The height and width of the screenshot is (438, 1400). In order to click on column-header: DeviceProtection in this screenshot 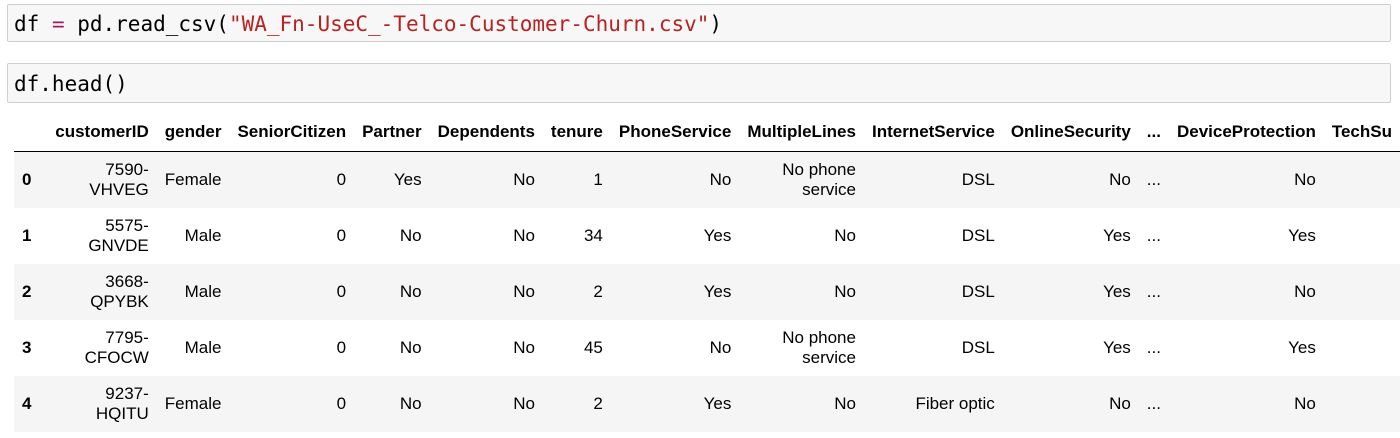, I will do `click(1246, 132)`.